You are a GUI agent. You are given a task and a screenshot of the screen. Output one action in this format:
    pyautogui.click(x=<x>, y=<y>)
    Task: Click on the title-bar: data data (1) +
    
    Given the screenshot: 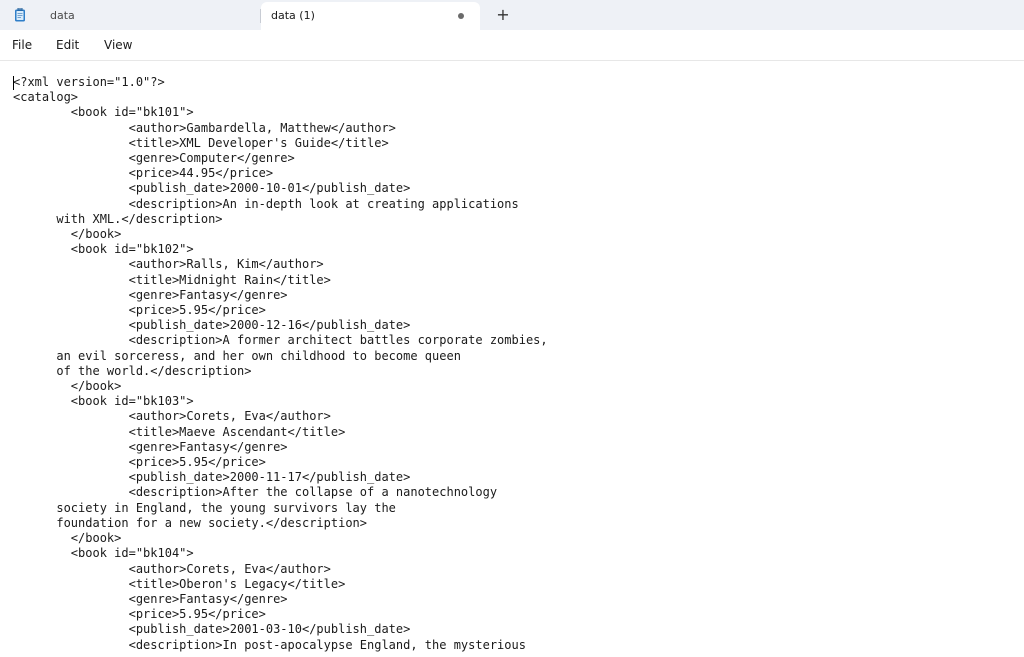 What is the action you would take?
    pyautogui.click(x=512, y=15)
    